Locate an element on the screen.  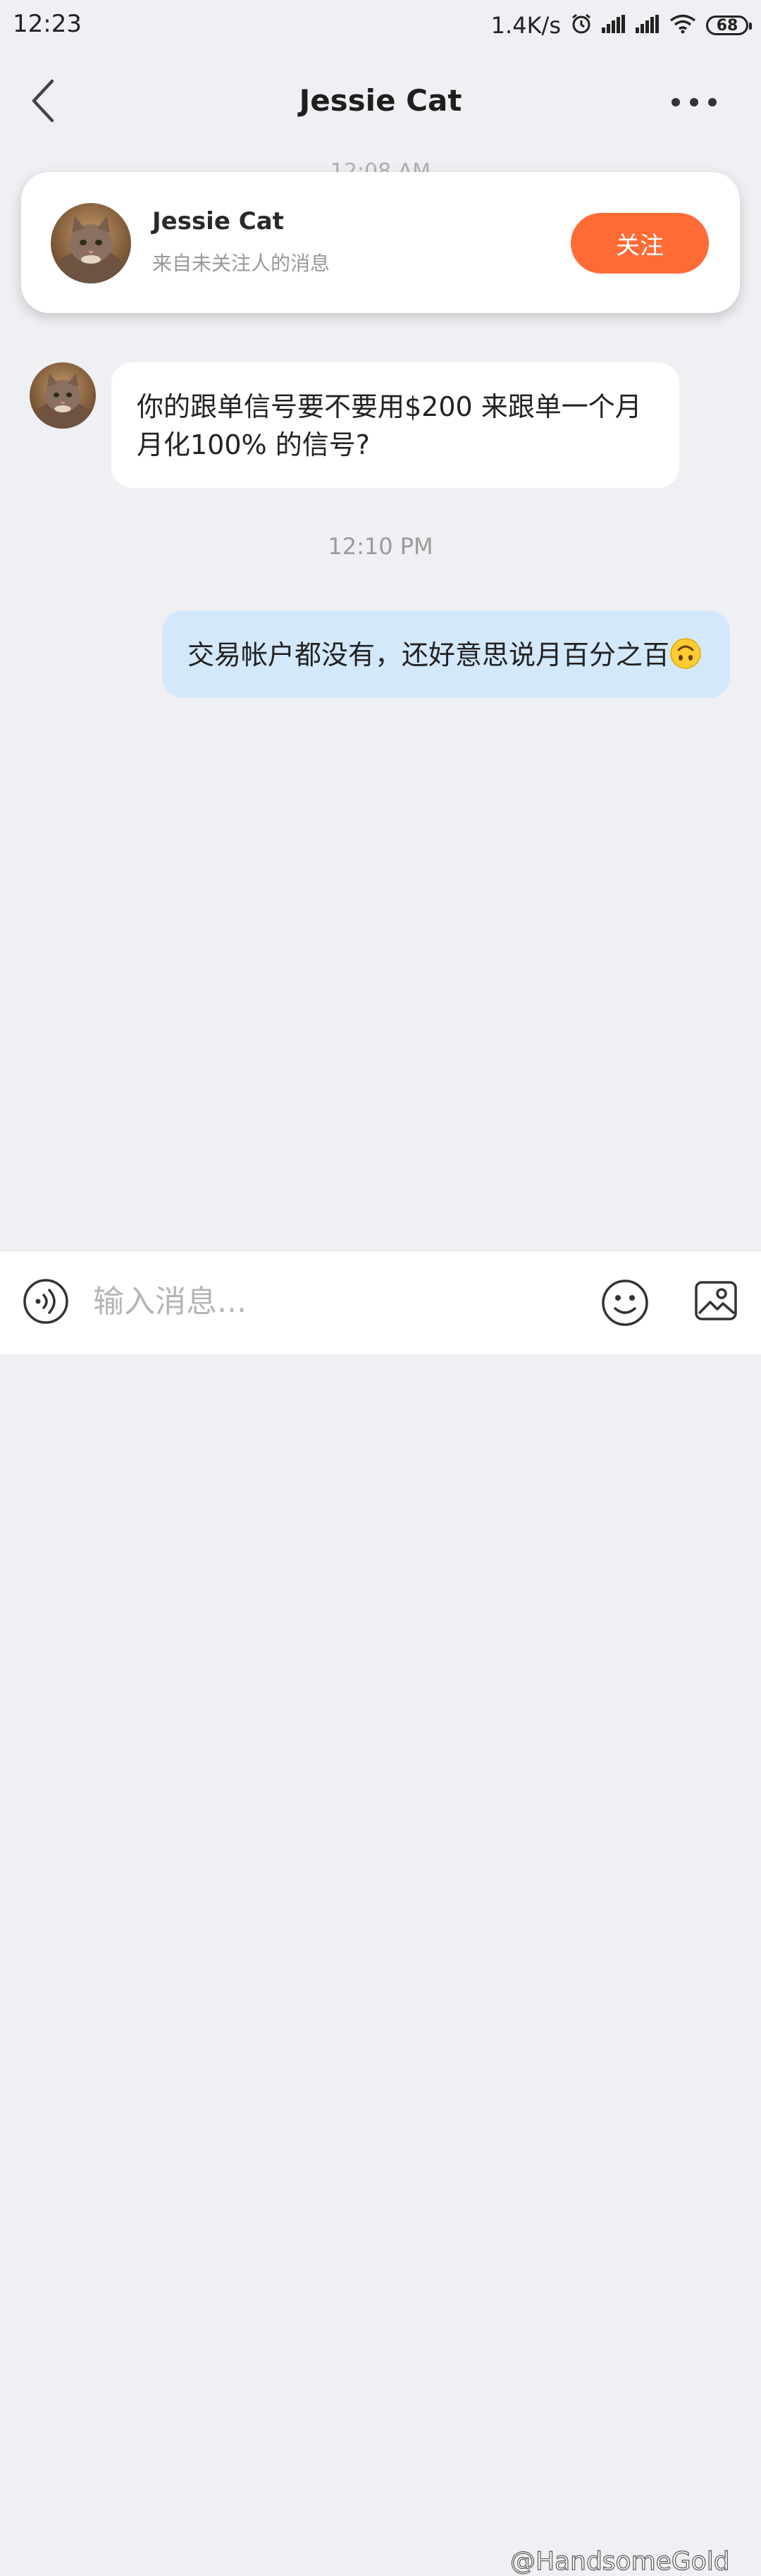
smiley-icon is located at coordinates (625, 1303).